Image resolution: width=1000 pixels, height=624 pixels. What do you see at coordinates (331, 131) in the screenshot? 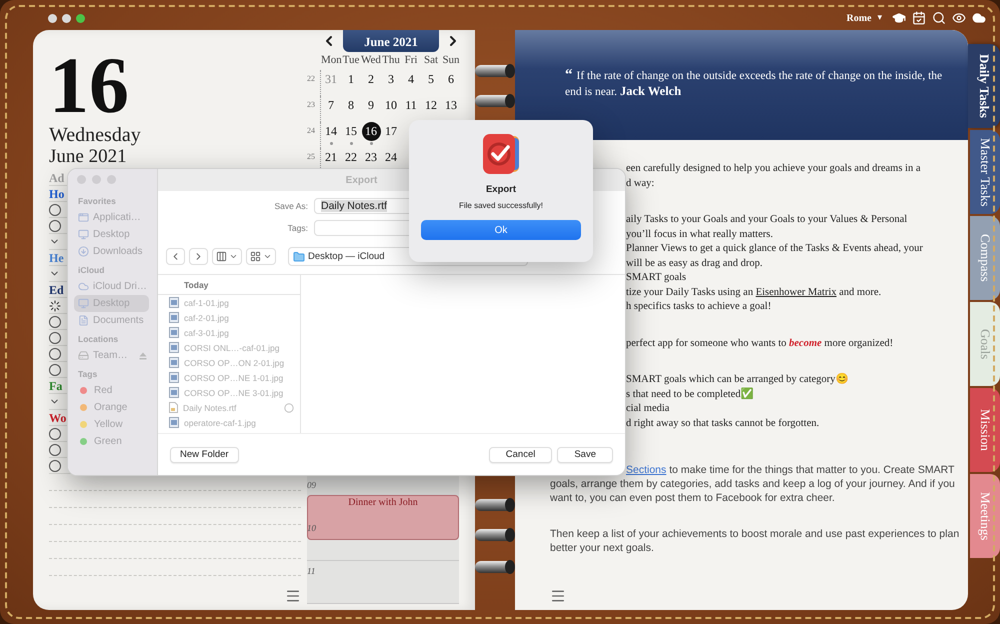
I see `calendar-day: 14` at bounding box center [331, 131].